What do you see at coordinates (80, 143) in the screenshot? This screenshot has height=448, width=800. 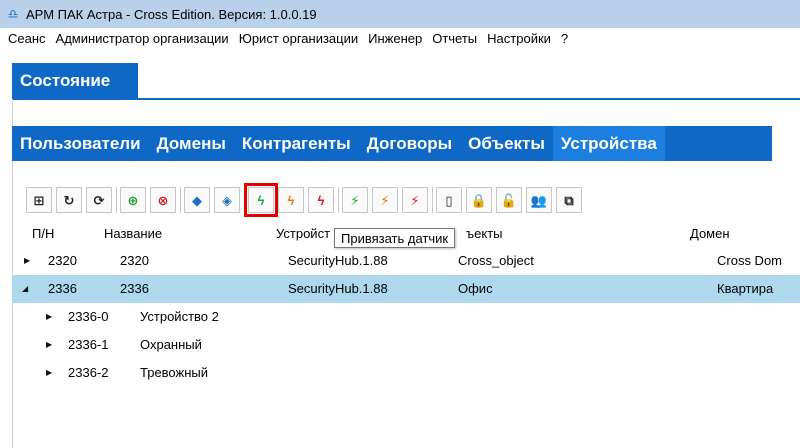 I see `tab-users: Пользователи` at bounding box center [80, 143].